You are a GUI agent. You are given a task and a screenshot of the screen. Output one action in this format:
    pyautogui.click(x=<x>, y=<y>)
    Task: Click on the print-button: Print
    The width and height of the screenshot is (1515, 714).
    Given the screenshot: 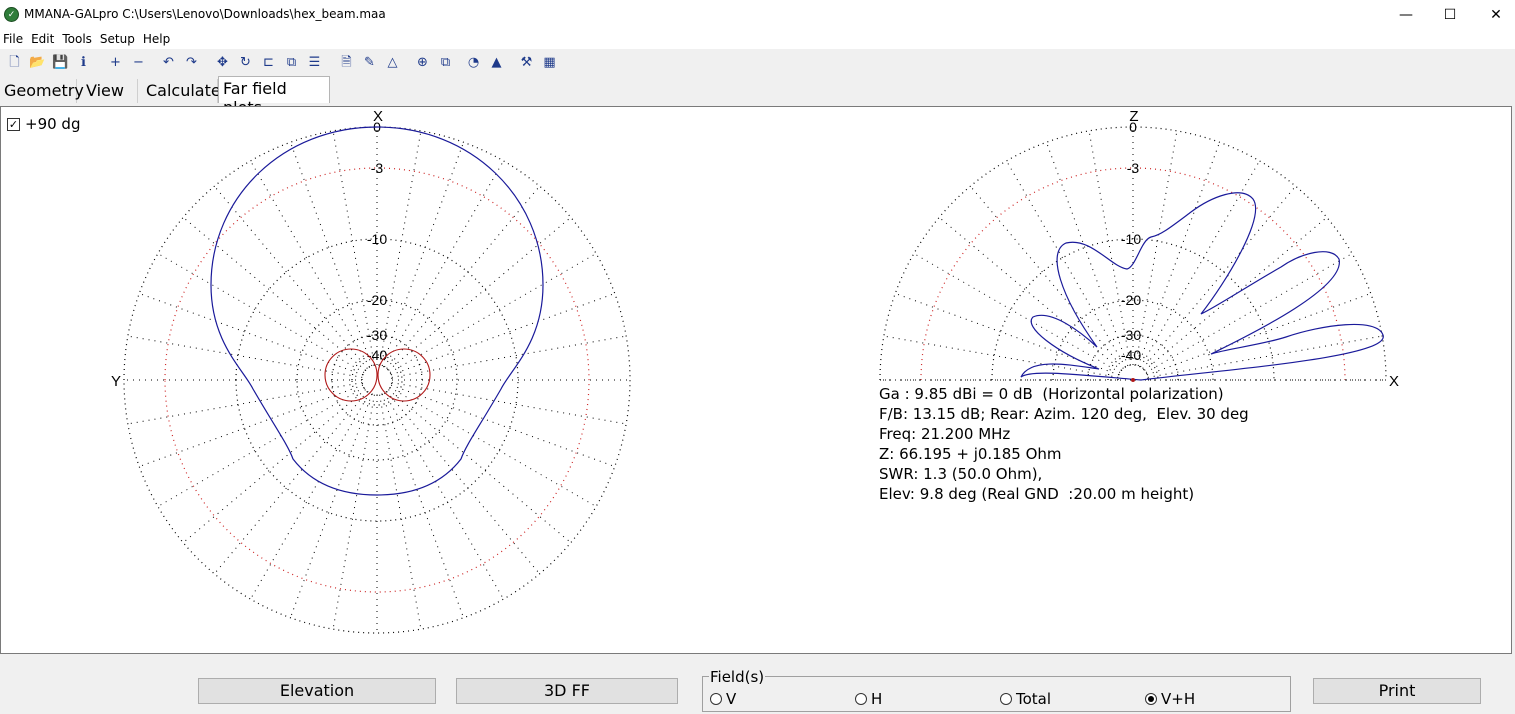 What is the action you would take?
    pyautogui.click(x=1397, y=691)
    